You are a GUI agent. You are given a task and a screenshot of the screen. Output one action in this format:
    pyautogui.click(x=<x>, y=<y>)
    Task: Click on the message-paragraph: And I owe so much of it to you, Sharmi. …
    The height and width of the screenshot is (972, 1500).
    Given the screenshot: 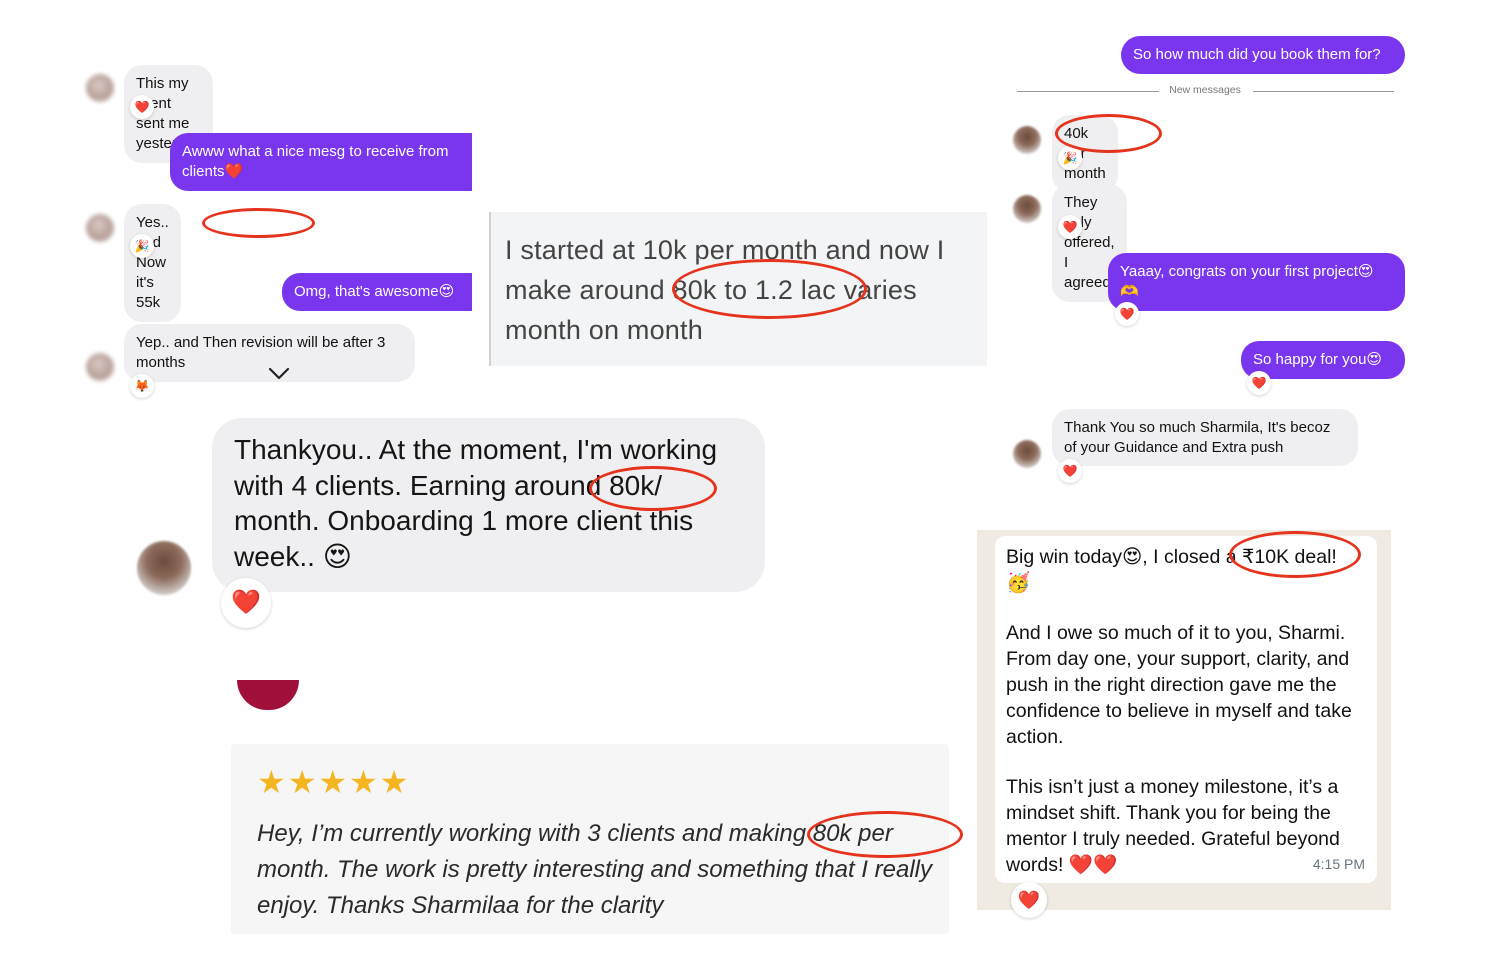 What is the action you would take?
    pyautogui.click(x=1179, y=685)
    